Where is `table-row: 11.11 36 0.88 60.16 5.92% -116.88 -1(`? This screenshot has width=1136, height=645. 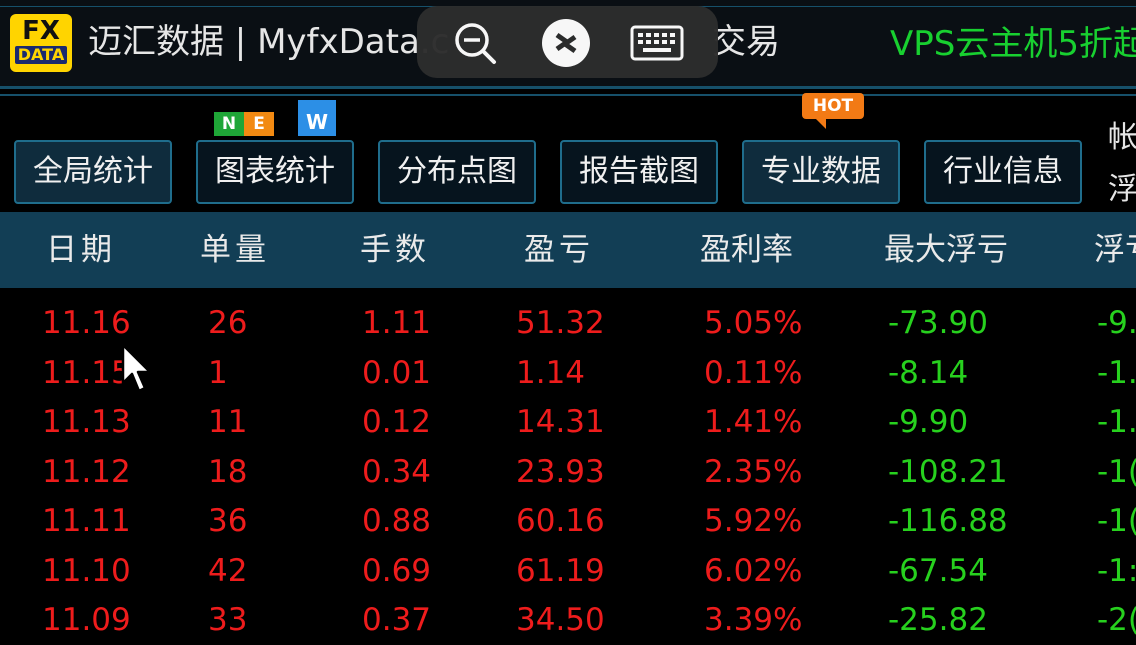 table-row: 11.11 36 0.88 60.16 5.92% -116.88 -1( is located at coordinates (568, 521).